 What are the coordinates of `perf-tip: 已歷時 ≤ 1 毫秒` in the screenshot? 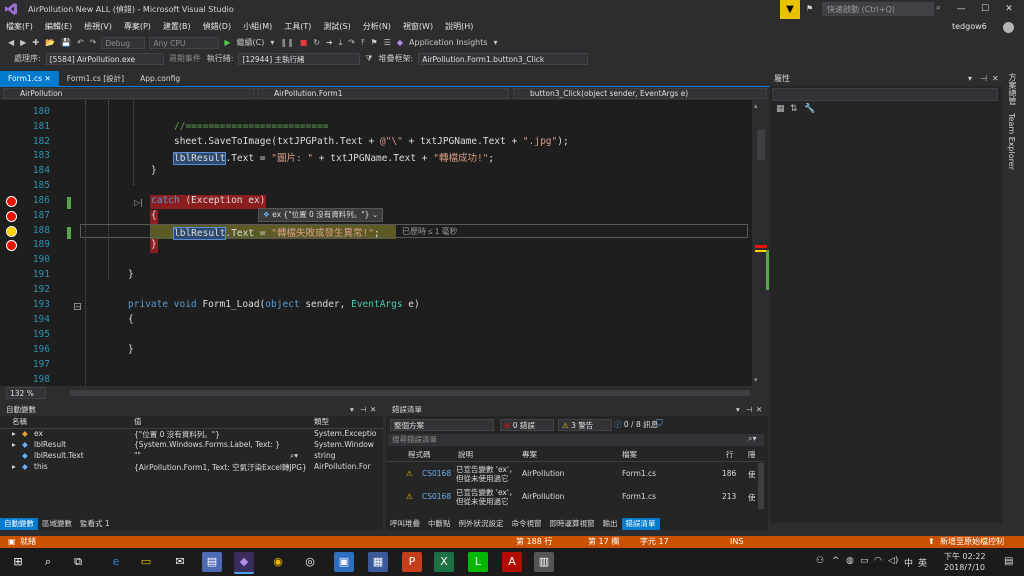 It's located at (430, 231).